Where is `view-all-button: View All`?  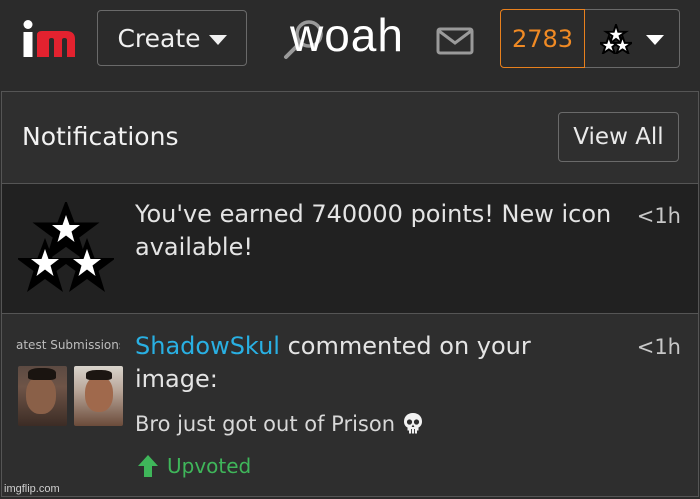 view-all-button: View All is located at coordinates (618, 137).